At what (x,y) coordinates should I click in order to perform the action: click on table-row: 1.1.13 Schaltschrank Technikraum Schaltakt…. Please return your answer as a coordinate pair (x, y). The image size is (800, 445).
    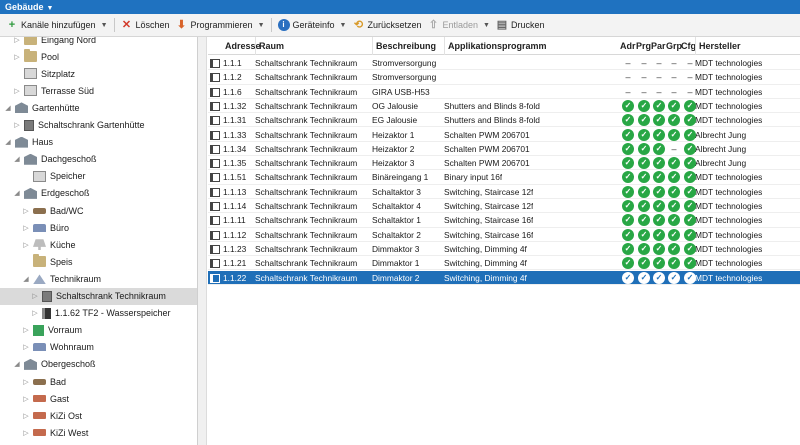
    Looking at the image, I should click on (504, 192).